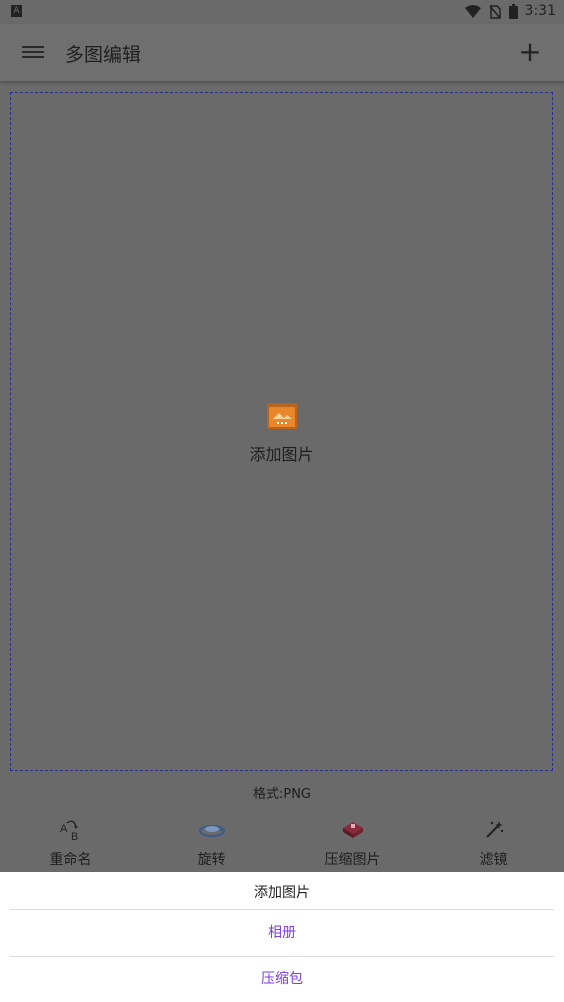 The height and width of the screenshot is (1002, 564). What do you see at coordinates (211, 860) in the screenshot?
I see `rotate-label: 旋转` at bounding box center [211, 860].